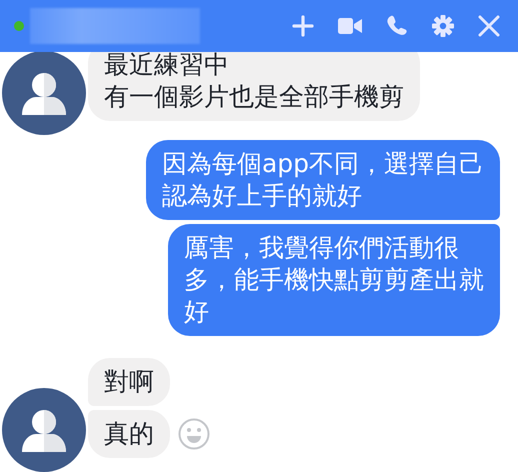 The width and height of the screenshot is (518, 472). Describe the element at coordinates (489, 26) in the screenshot. I see `close-icon` at that location.